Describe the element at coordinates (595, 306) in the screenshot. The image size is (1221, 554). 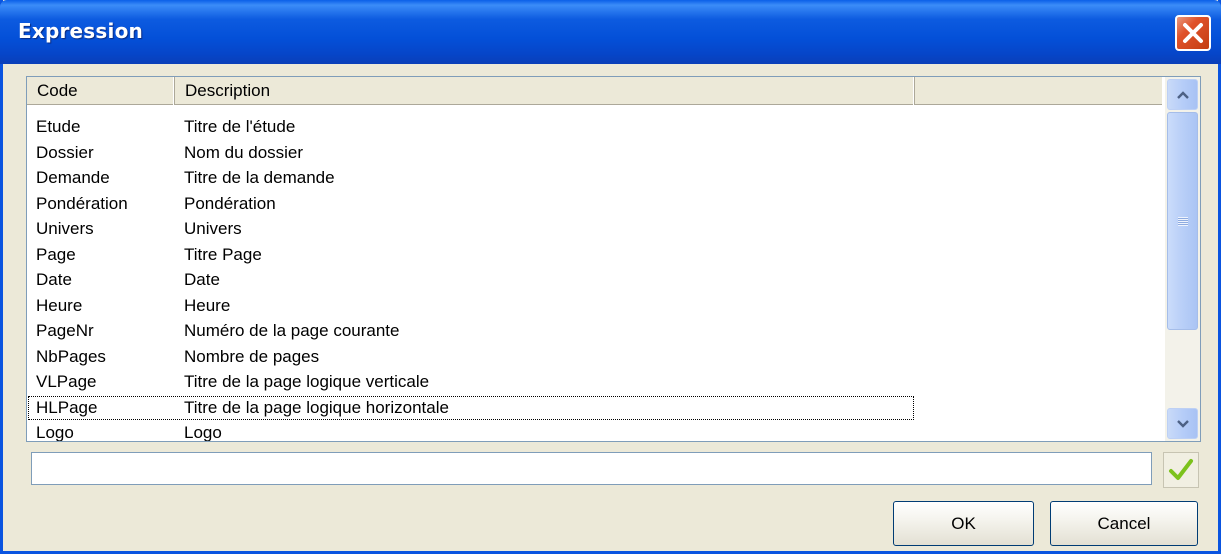
I see `list-row: Heure Heure` at that location.